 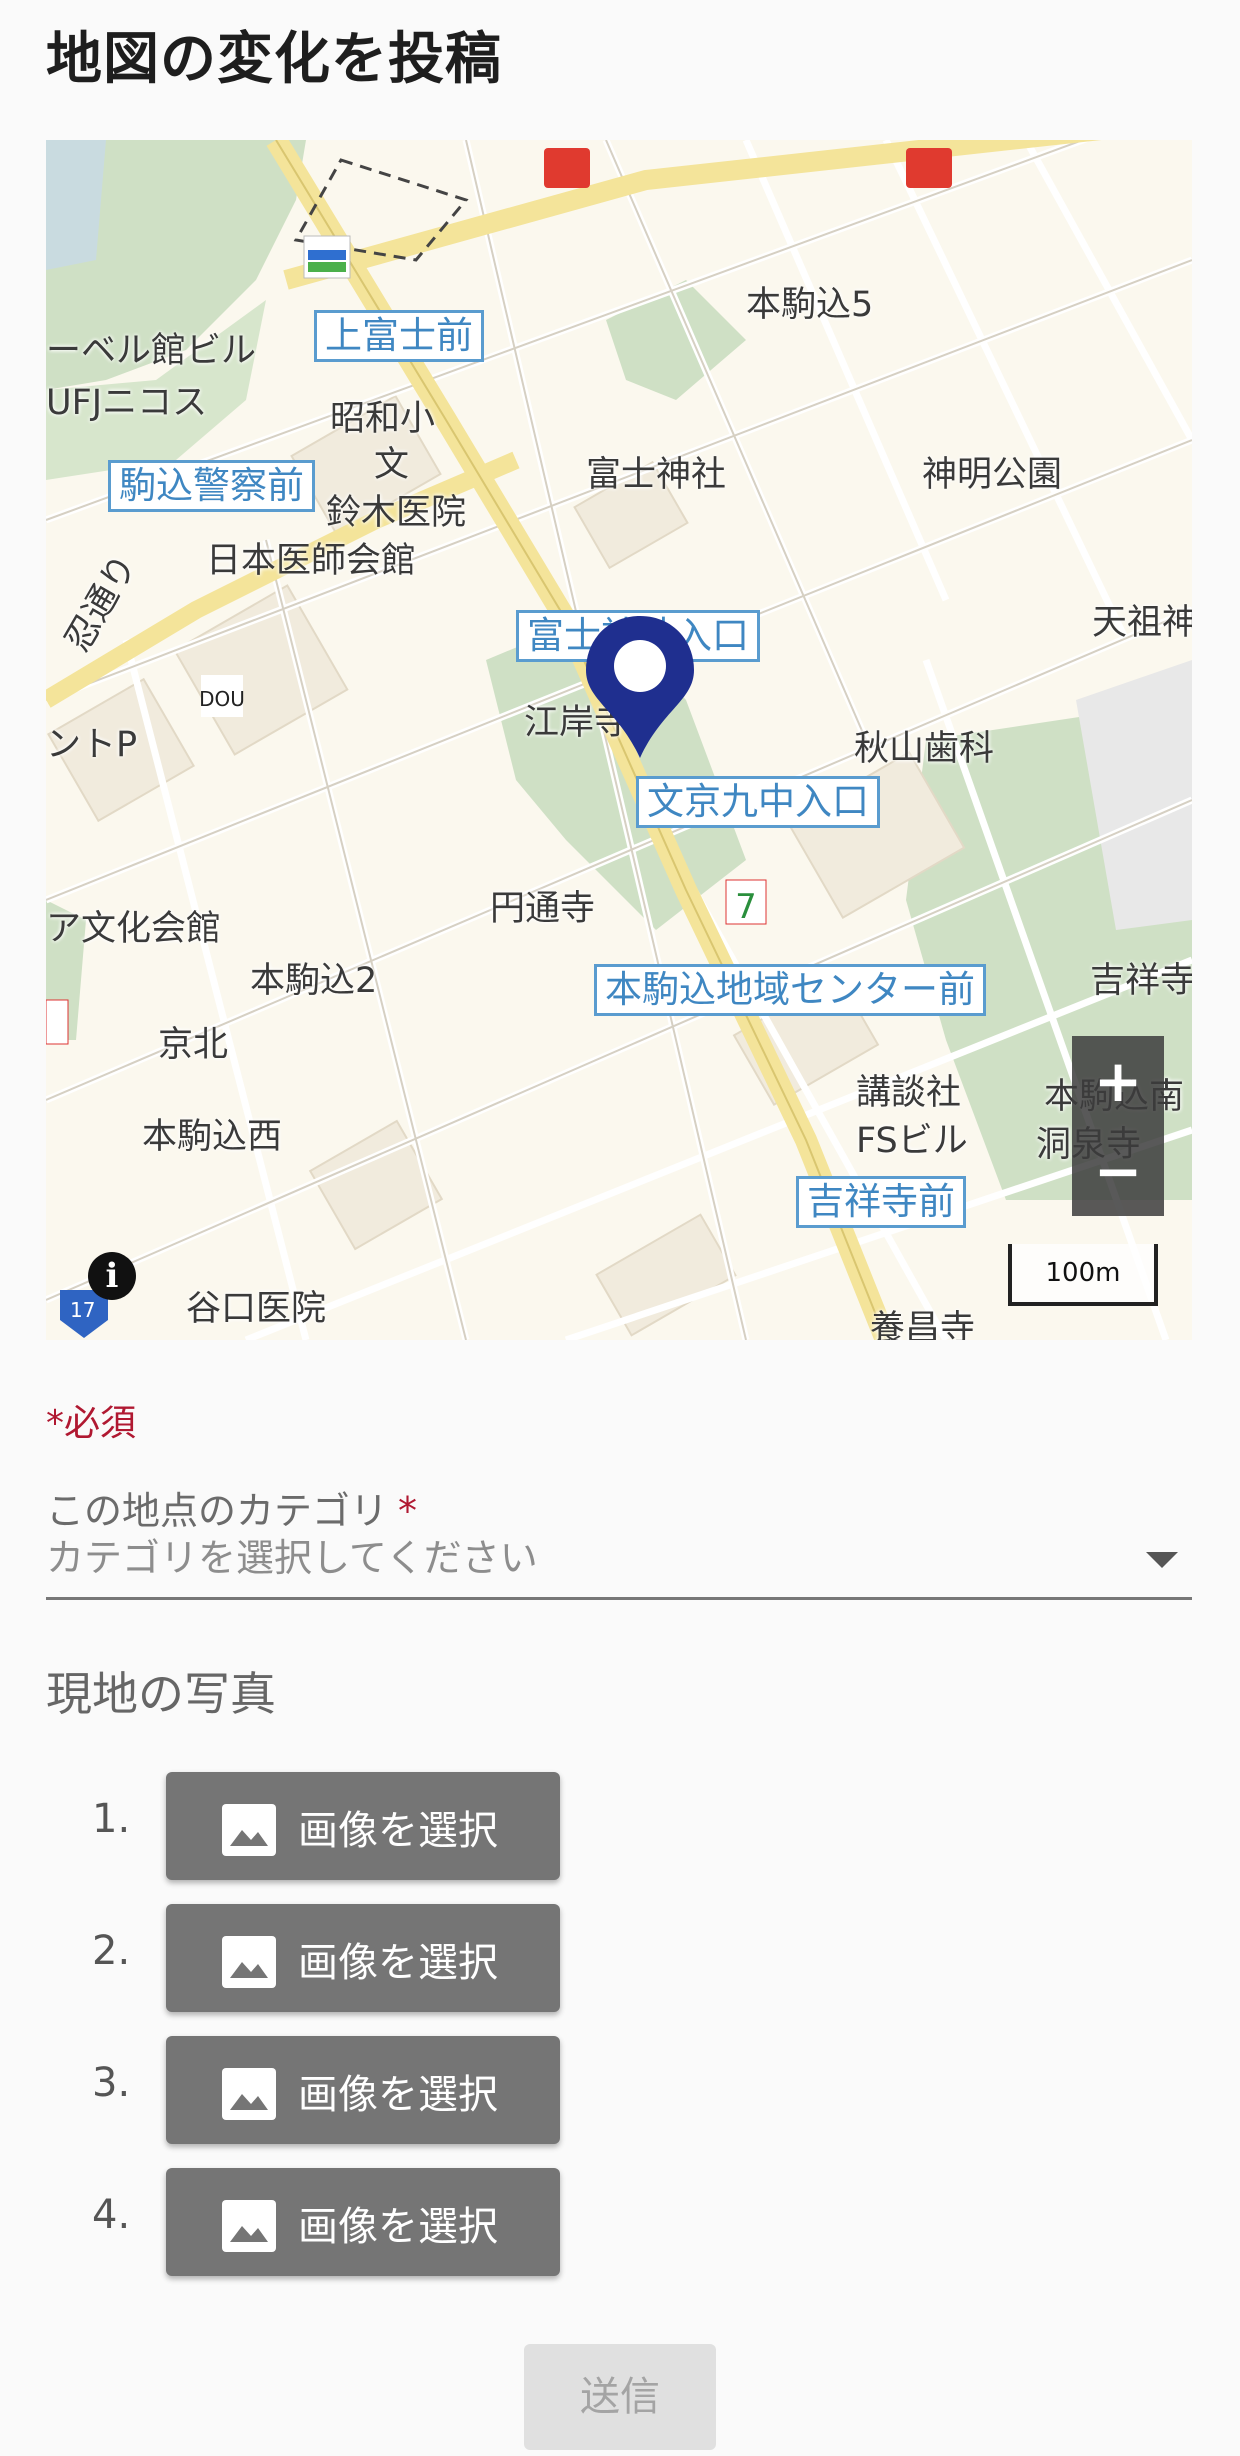 I want to click on photo-row-number: 3., so click(x=111, y=2083).